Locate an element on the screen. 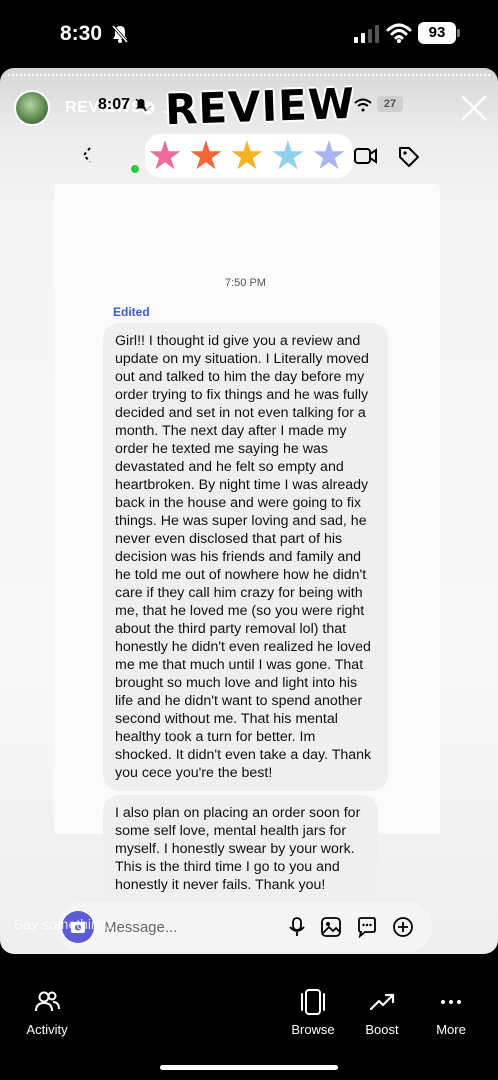  add-icon is located at coordinates (403, 927).